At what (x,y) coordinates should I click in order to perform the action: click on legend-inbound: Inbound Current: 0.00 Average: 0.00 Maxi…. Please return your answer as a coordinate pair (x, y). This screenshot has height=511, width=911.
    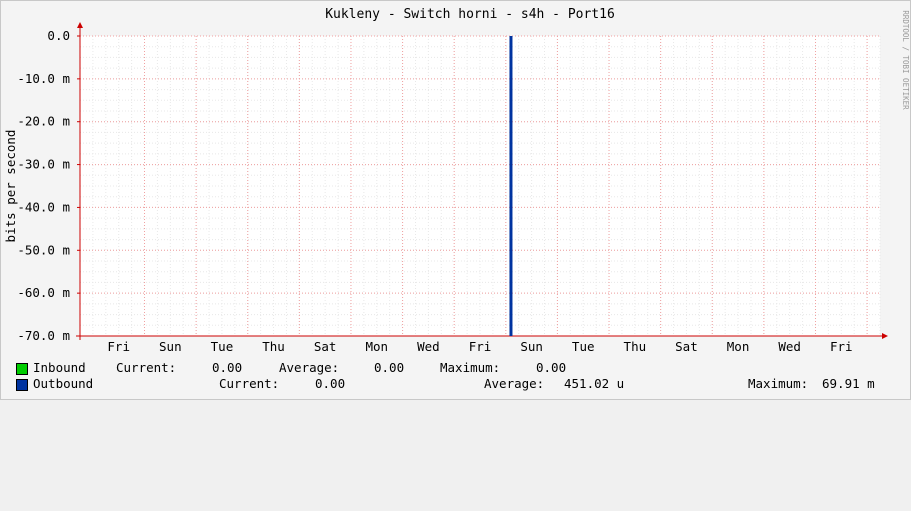
    Looking at the image, I should click on (456, 368).